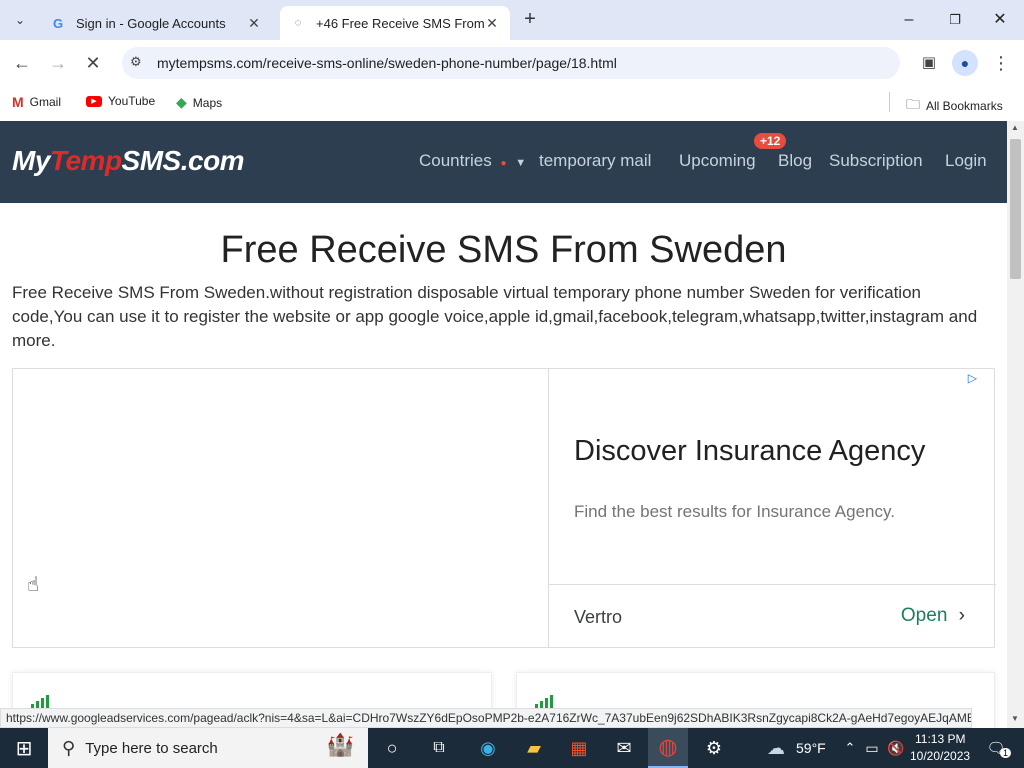  What do you see at coordinates (961, 615) in the screenshot?
I see `chevron-right-icon: ›` at bounding box center [961, 615].